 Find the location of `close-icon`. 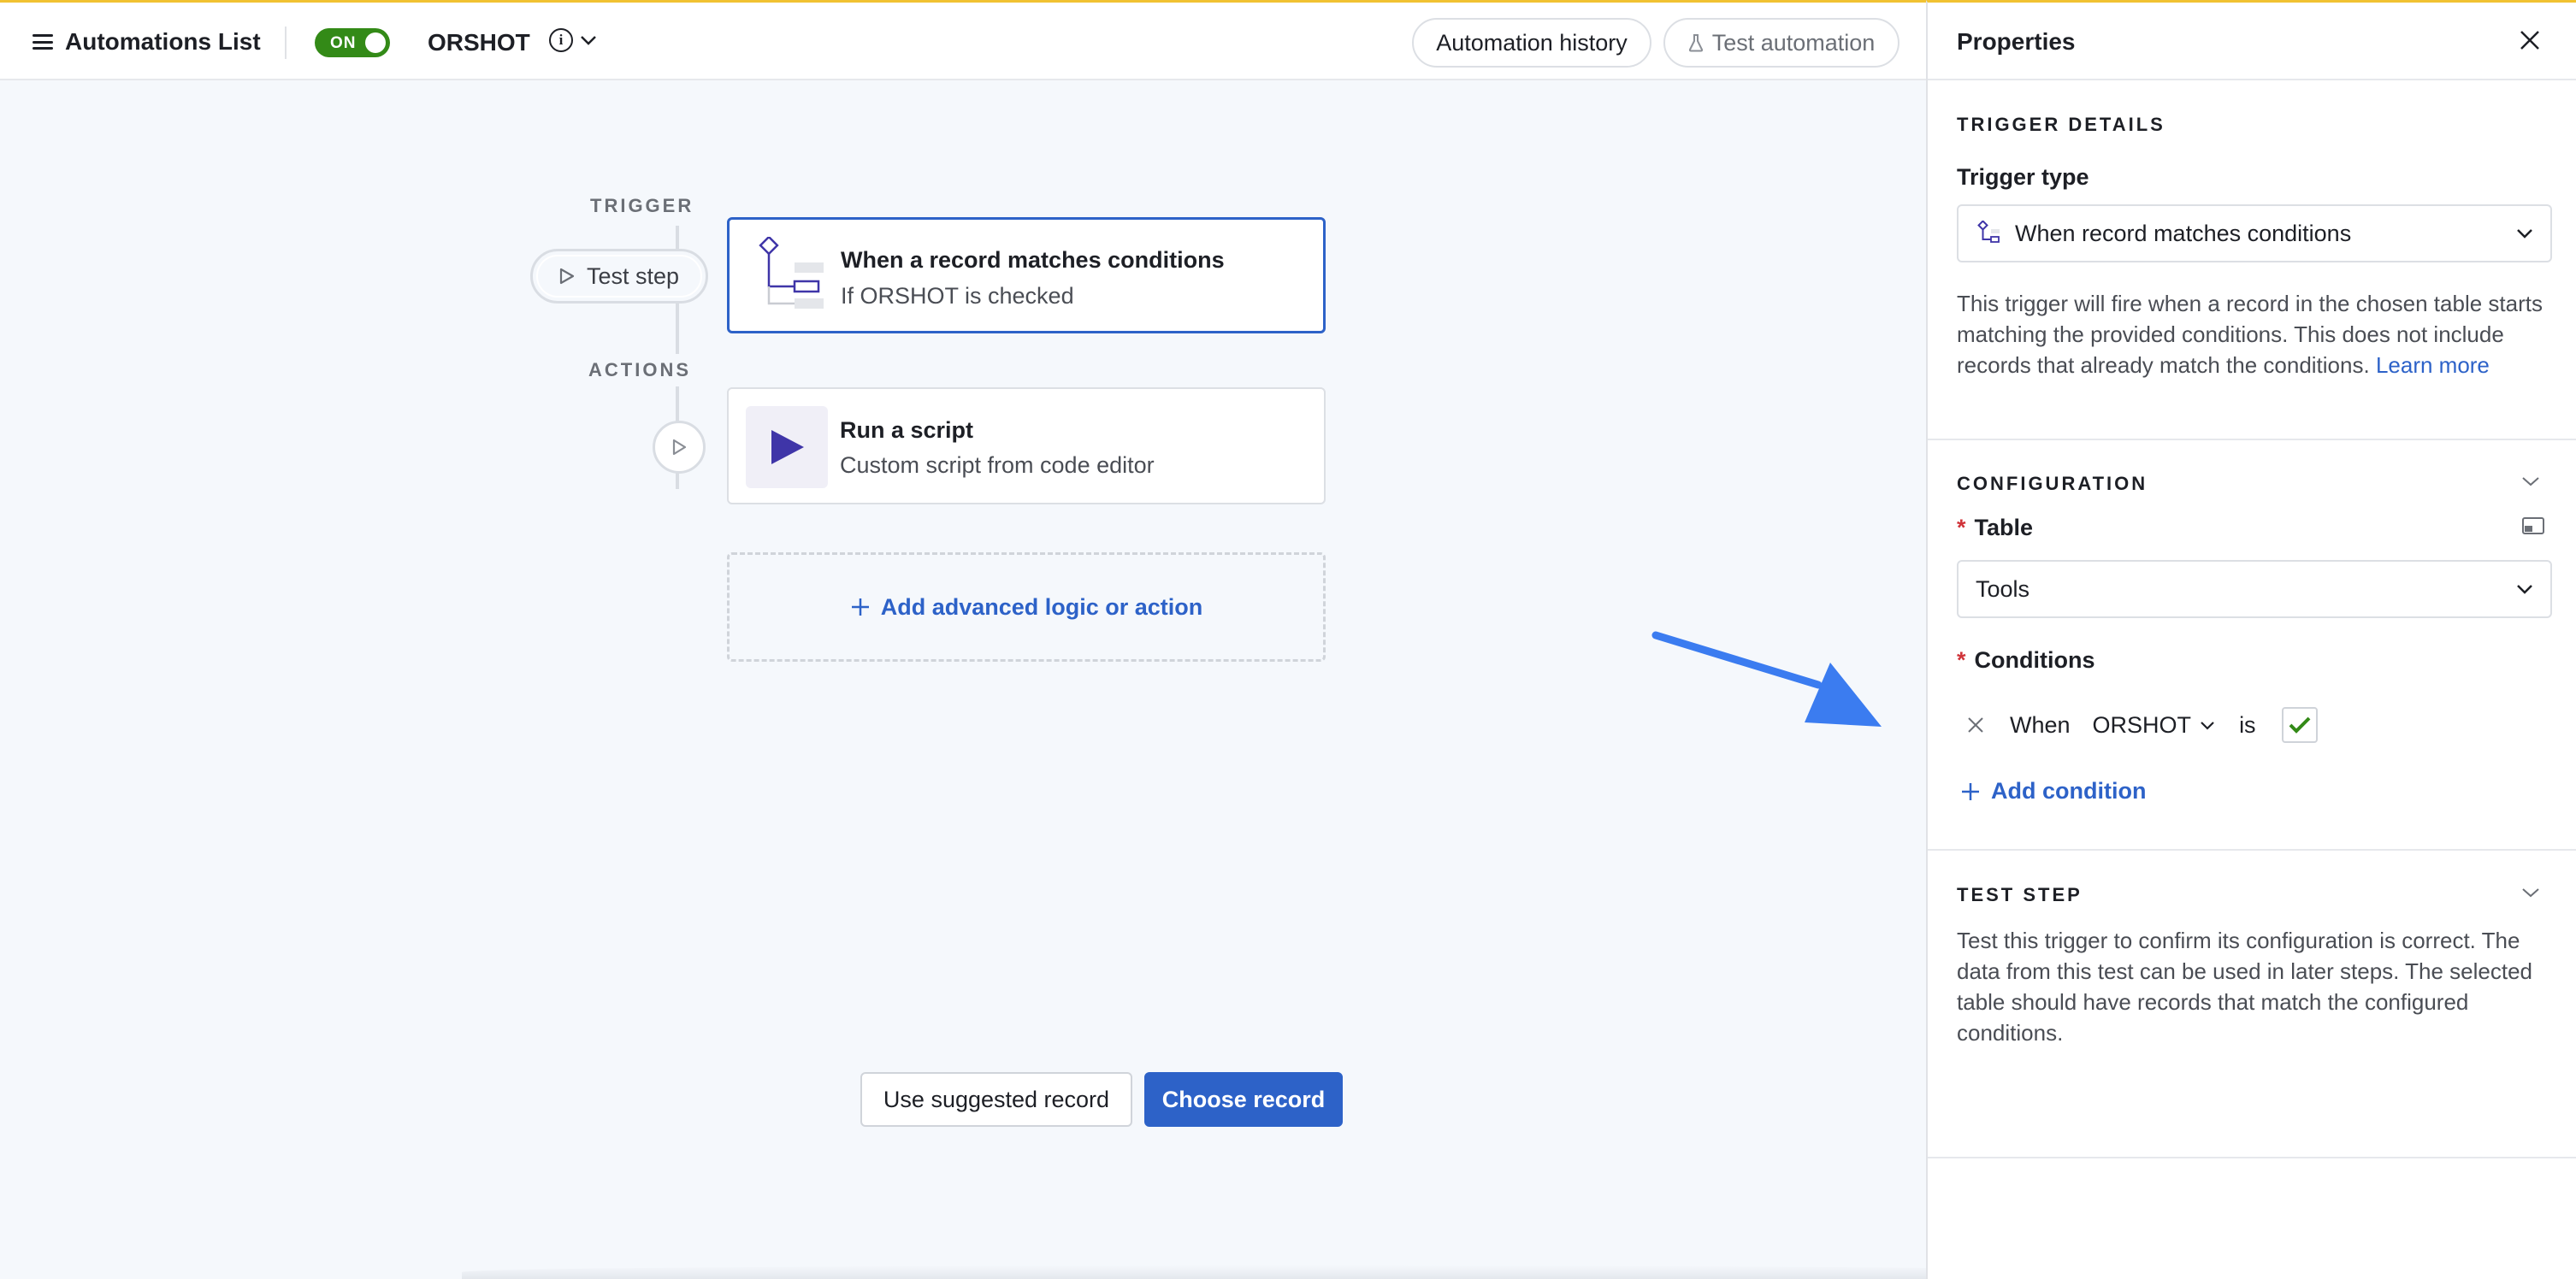

close-icon is located at coordinates (2530, 40).